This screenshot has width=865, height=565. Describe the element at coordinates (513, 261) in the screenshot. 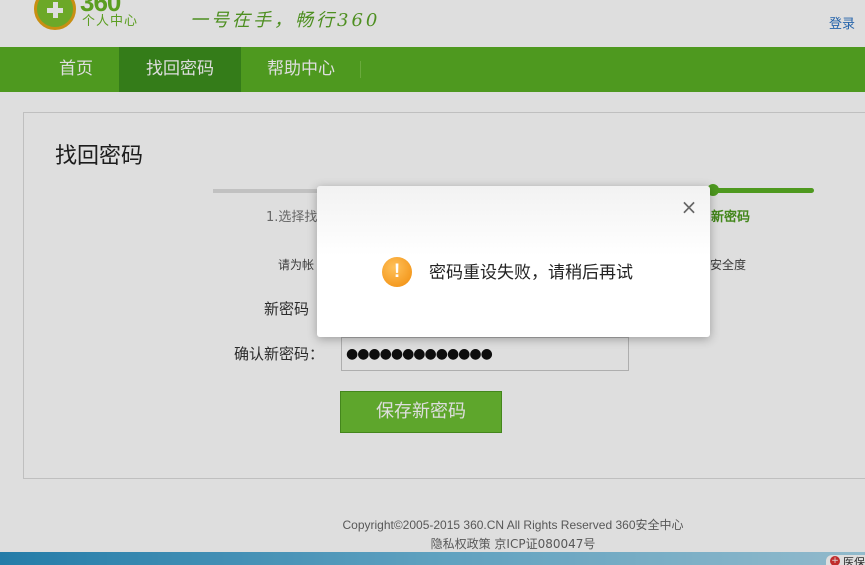

I see `error-dialog: × ! 密码重设失败，请稍后再试` at that location.